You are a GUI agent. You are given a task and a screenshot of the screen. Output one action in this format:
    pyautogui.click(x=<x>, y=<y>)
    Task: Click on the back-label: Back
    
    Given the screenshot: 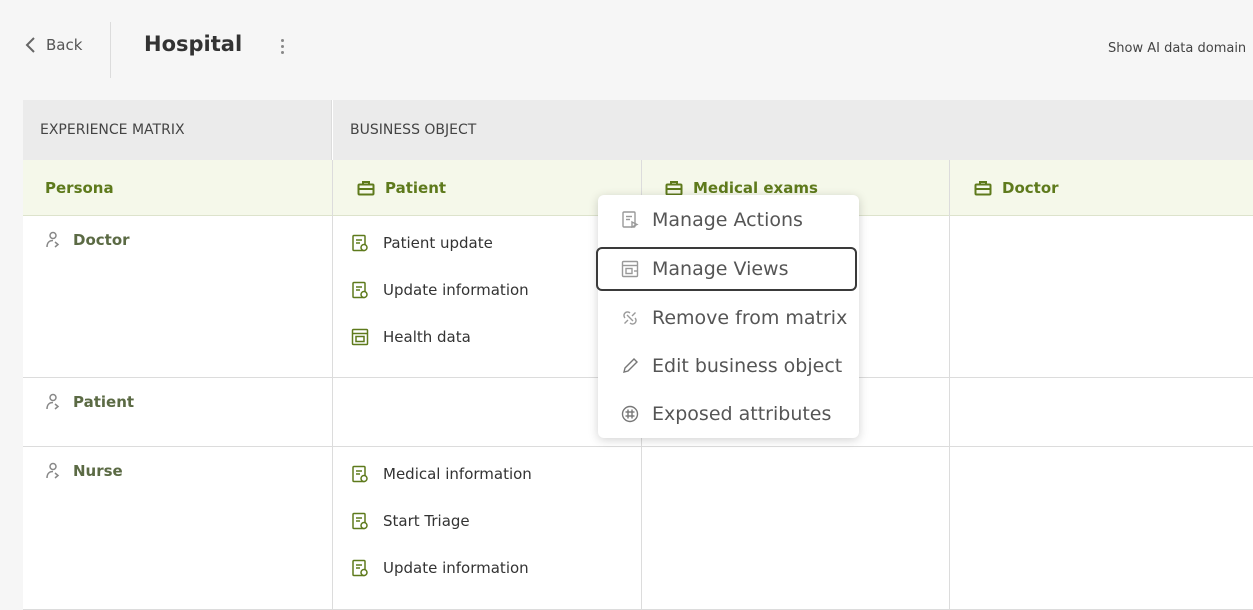 What is the action you would take?
    pyautogui.click(x=64, y=45)
    